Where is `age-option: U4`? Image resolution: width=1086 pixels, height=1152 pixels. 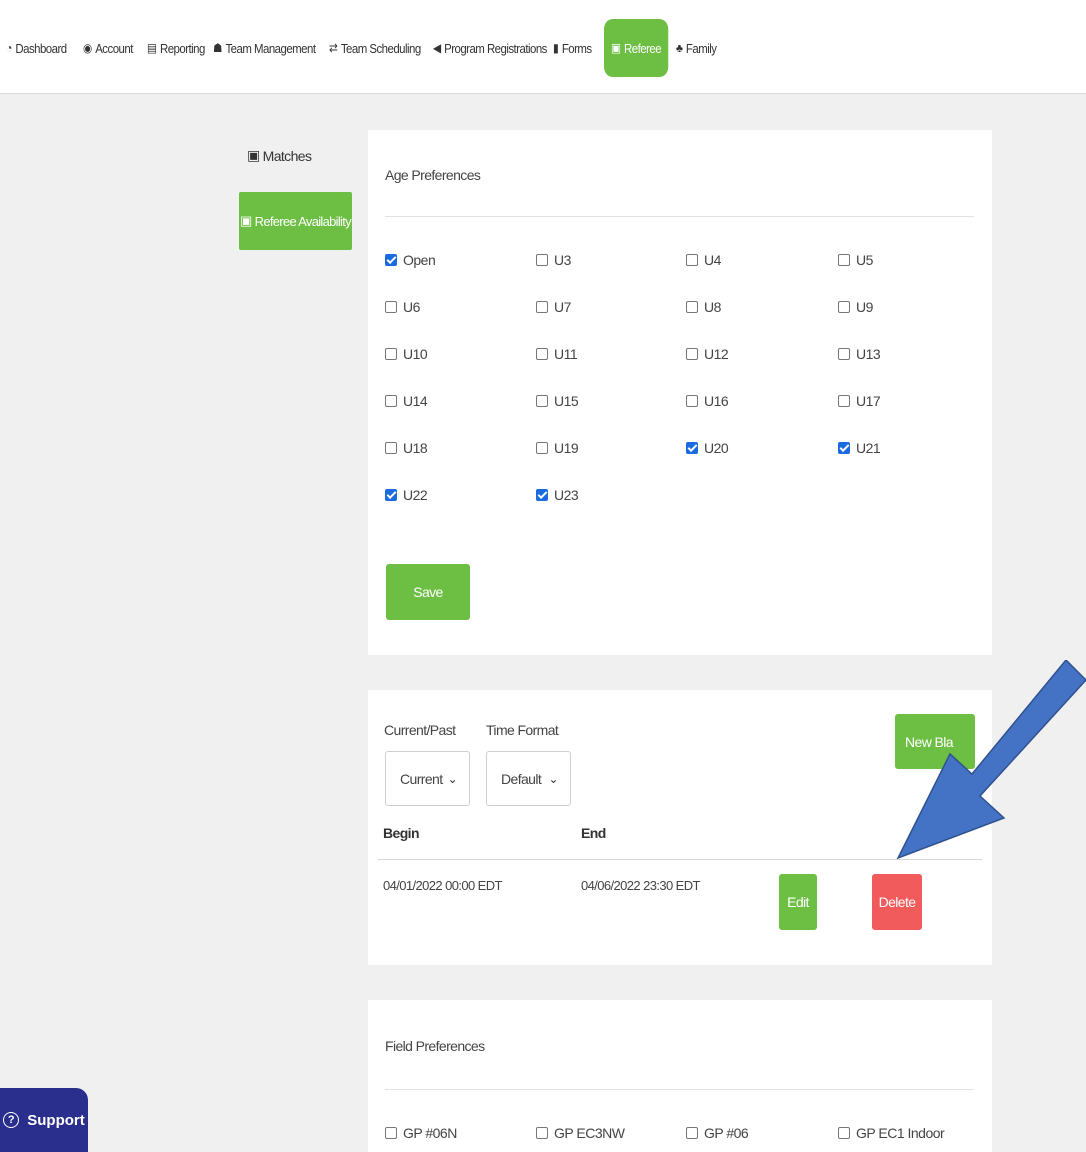 age-option: U4 is located at coordinates (703, 260).